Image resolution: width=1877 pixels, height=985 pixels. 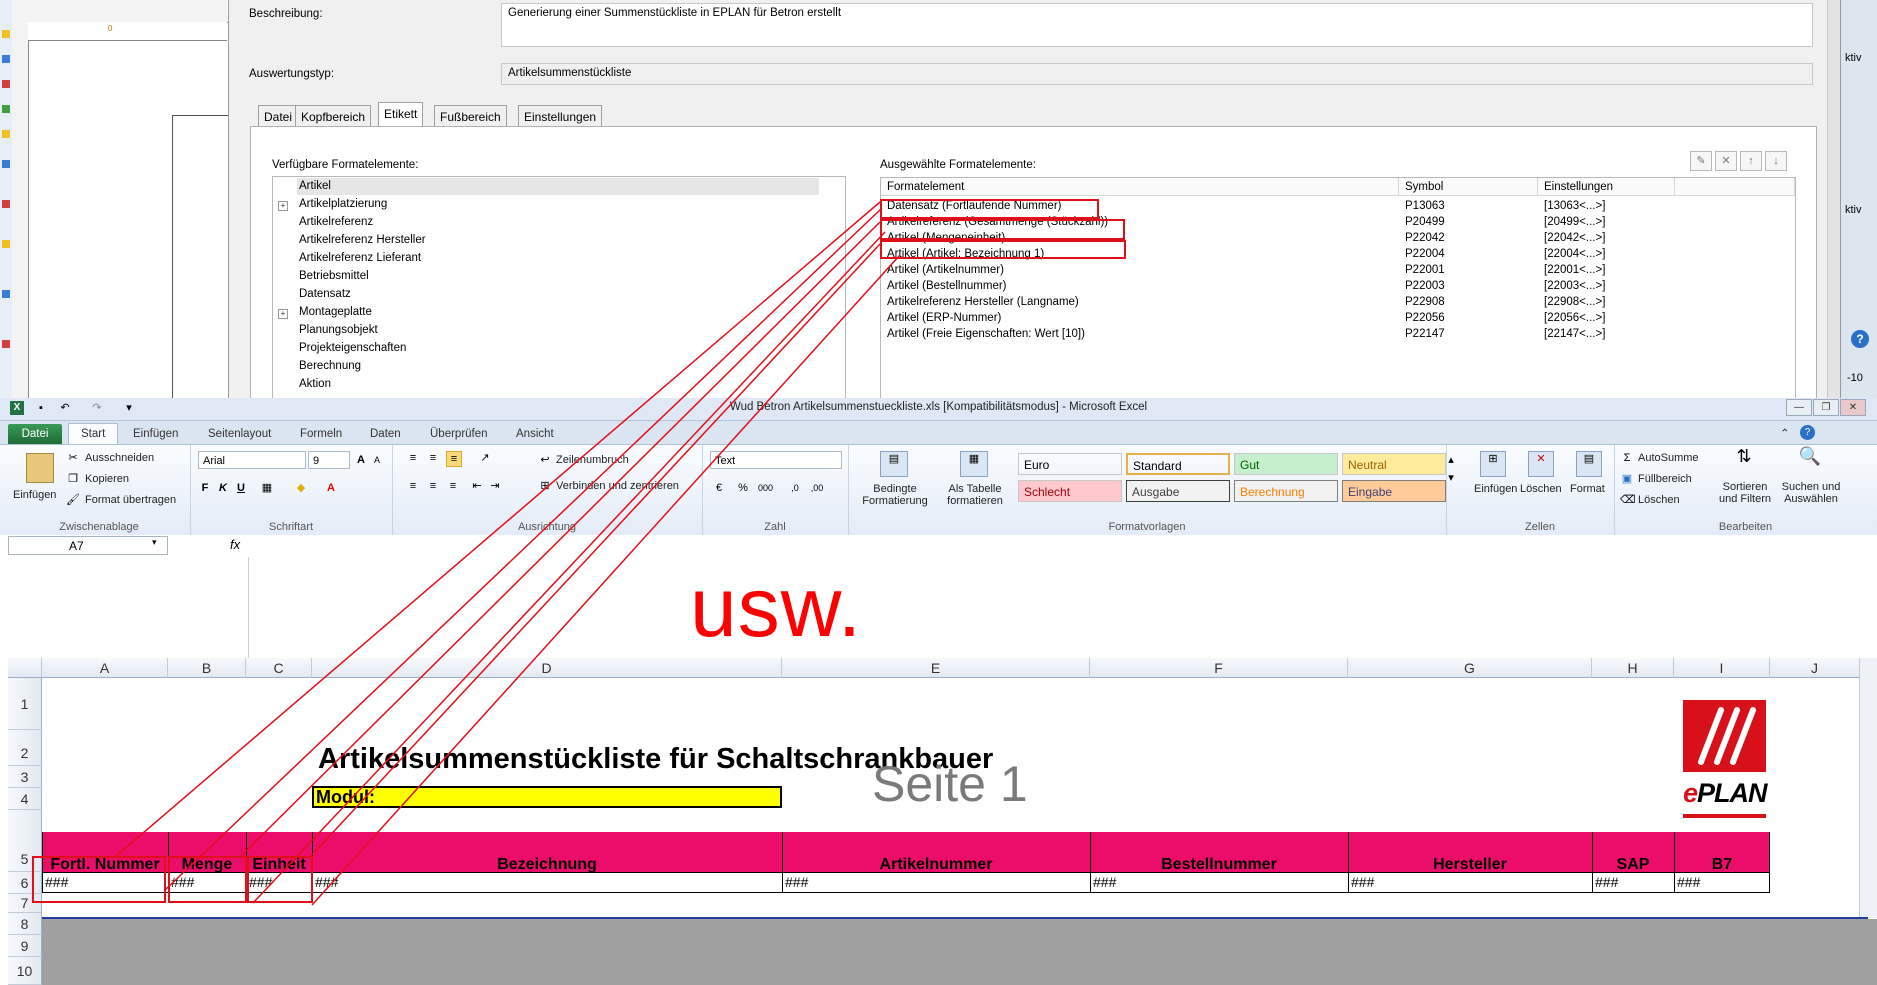 What do you see at coordinates (25, 946) in the screenshot?
I see `row-header-9: 9` at bounding box center [25, 946].